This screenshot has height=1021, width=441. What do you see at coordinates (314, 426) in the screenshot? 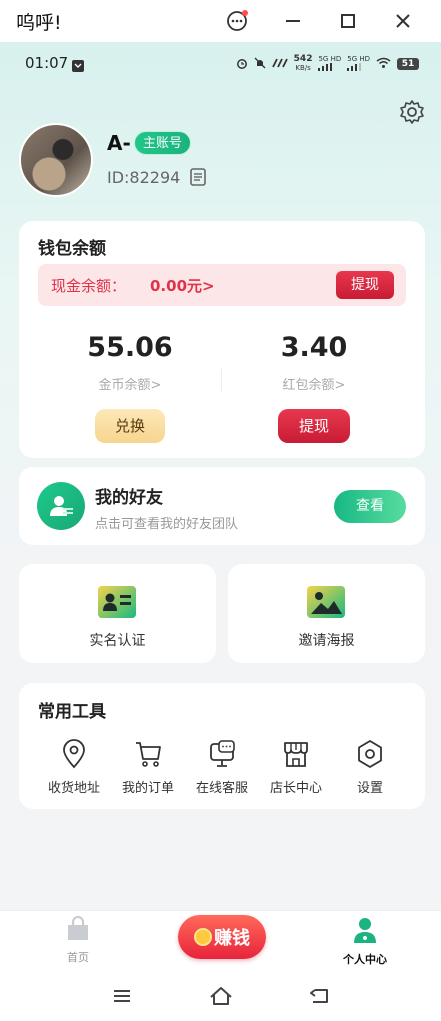
I see `withdraw-button: 提现` at bounding box center [314, 426].